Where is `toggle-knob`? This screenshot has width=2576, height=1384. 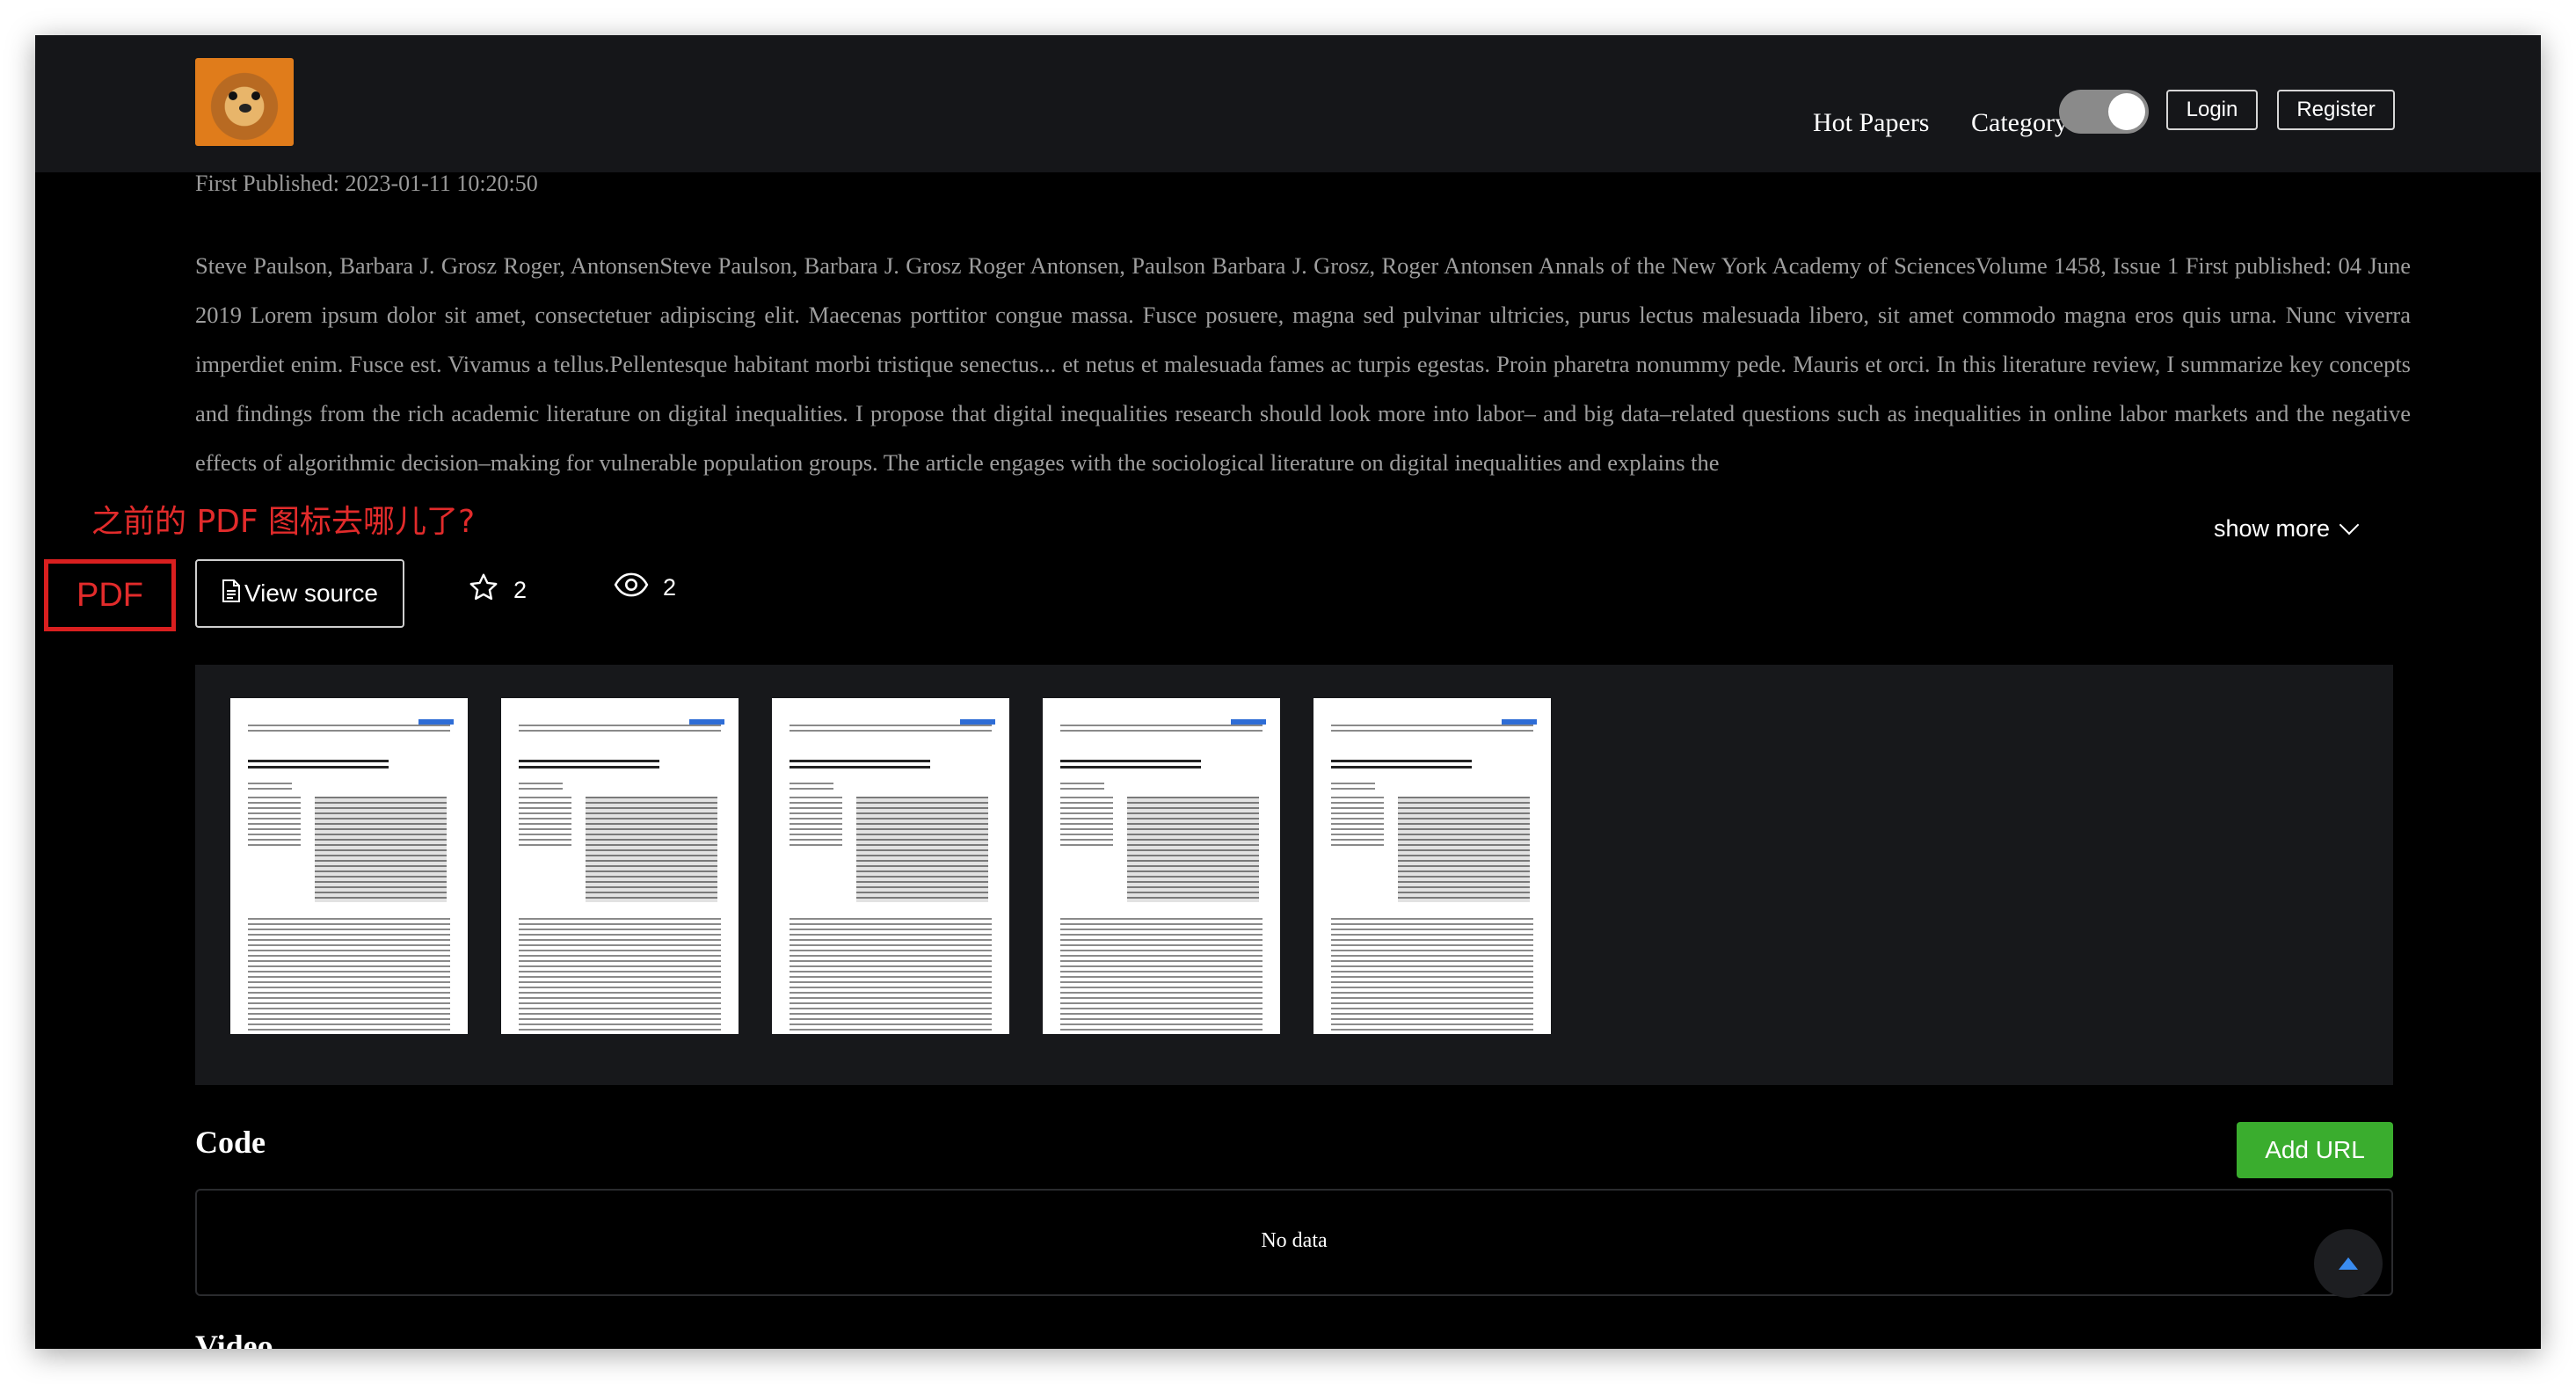 toggle-knob is located at coordinates (2126, 111).